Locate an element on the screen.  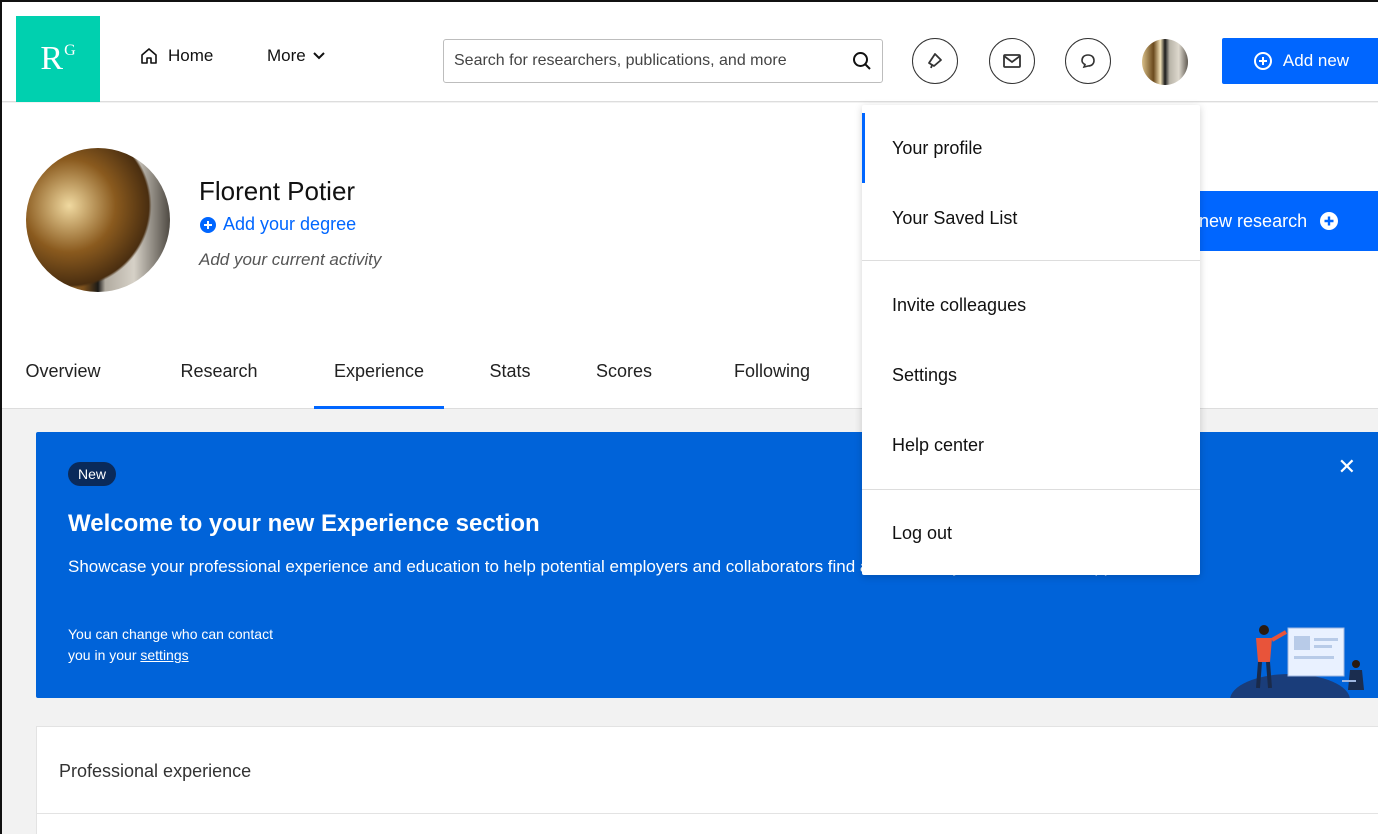
tab-label: Scores is located at coordinates (624, 370).